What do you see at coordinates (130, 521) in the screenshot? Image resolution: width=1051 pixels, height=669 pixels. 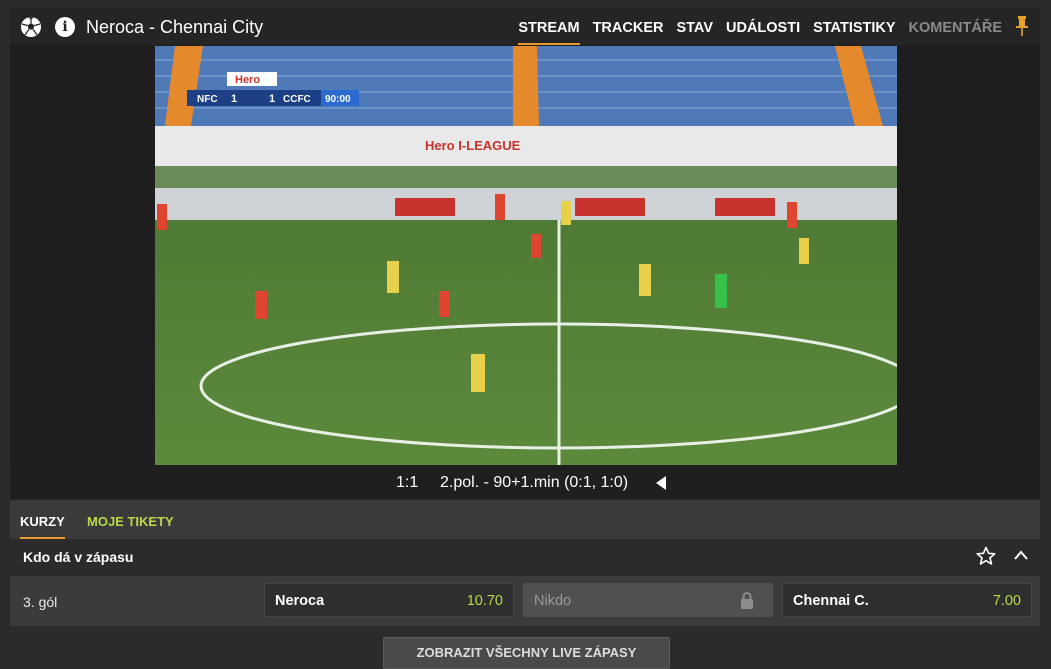 I see `tab-moje-tikety: MOJE TIKETY` at bounding box center [130, 521].